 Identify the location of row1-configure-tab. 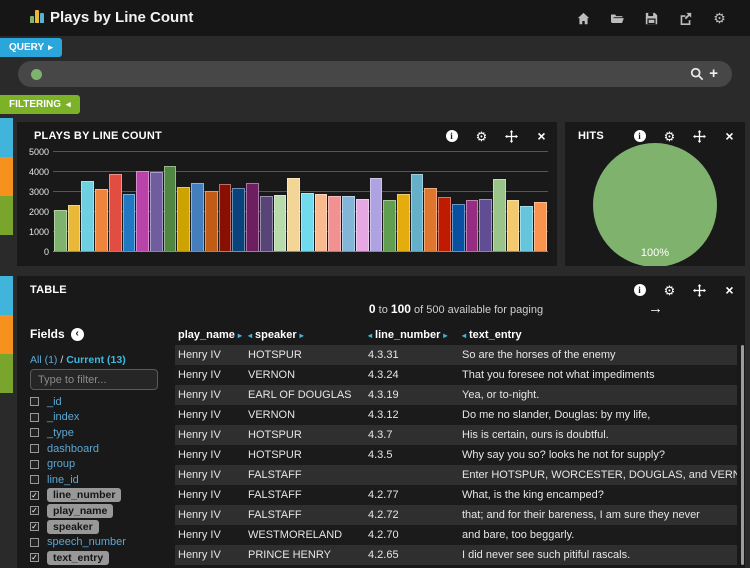
(6, 176).